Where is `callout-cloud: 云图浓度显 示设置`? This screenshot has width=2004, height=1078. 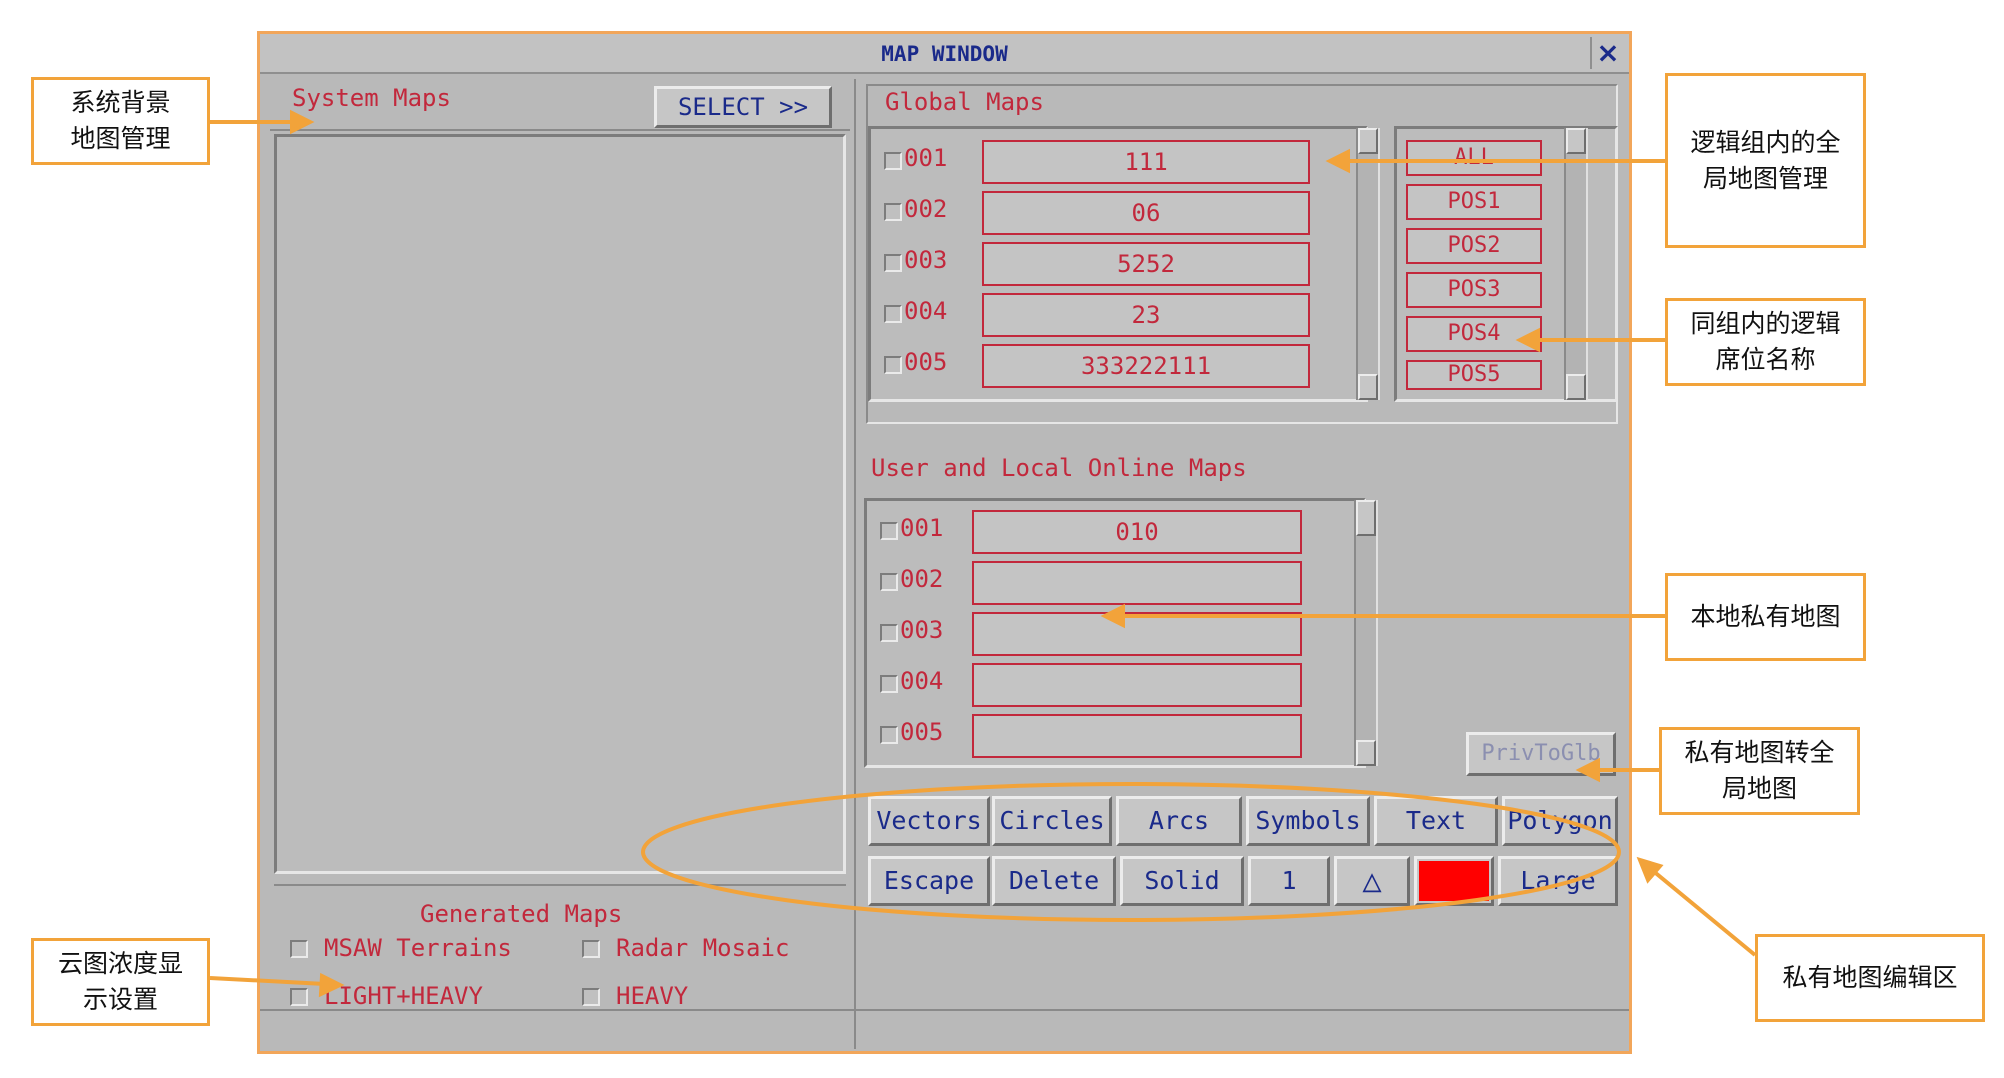
callout-cloud: 云图浓度显 示设置 is located at coordinates (120, 982).